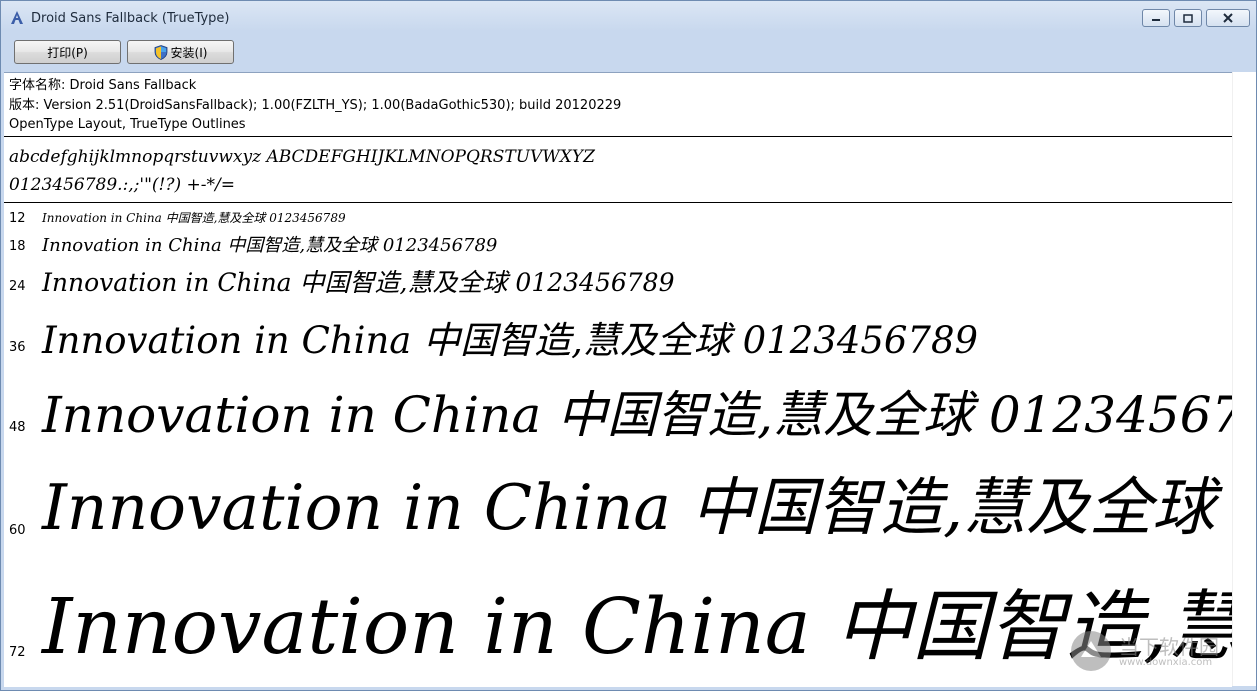  I want to click on size-label: 18, so click(17, 246).